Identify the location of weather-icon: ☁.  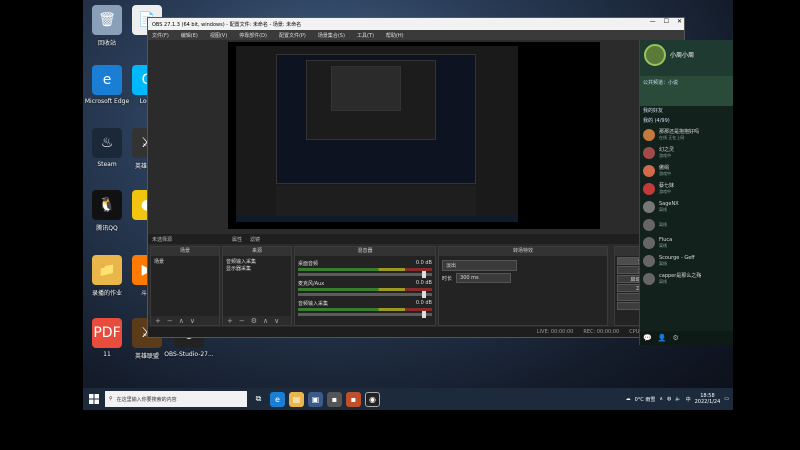
(628, 399).